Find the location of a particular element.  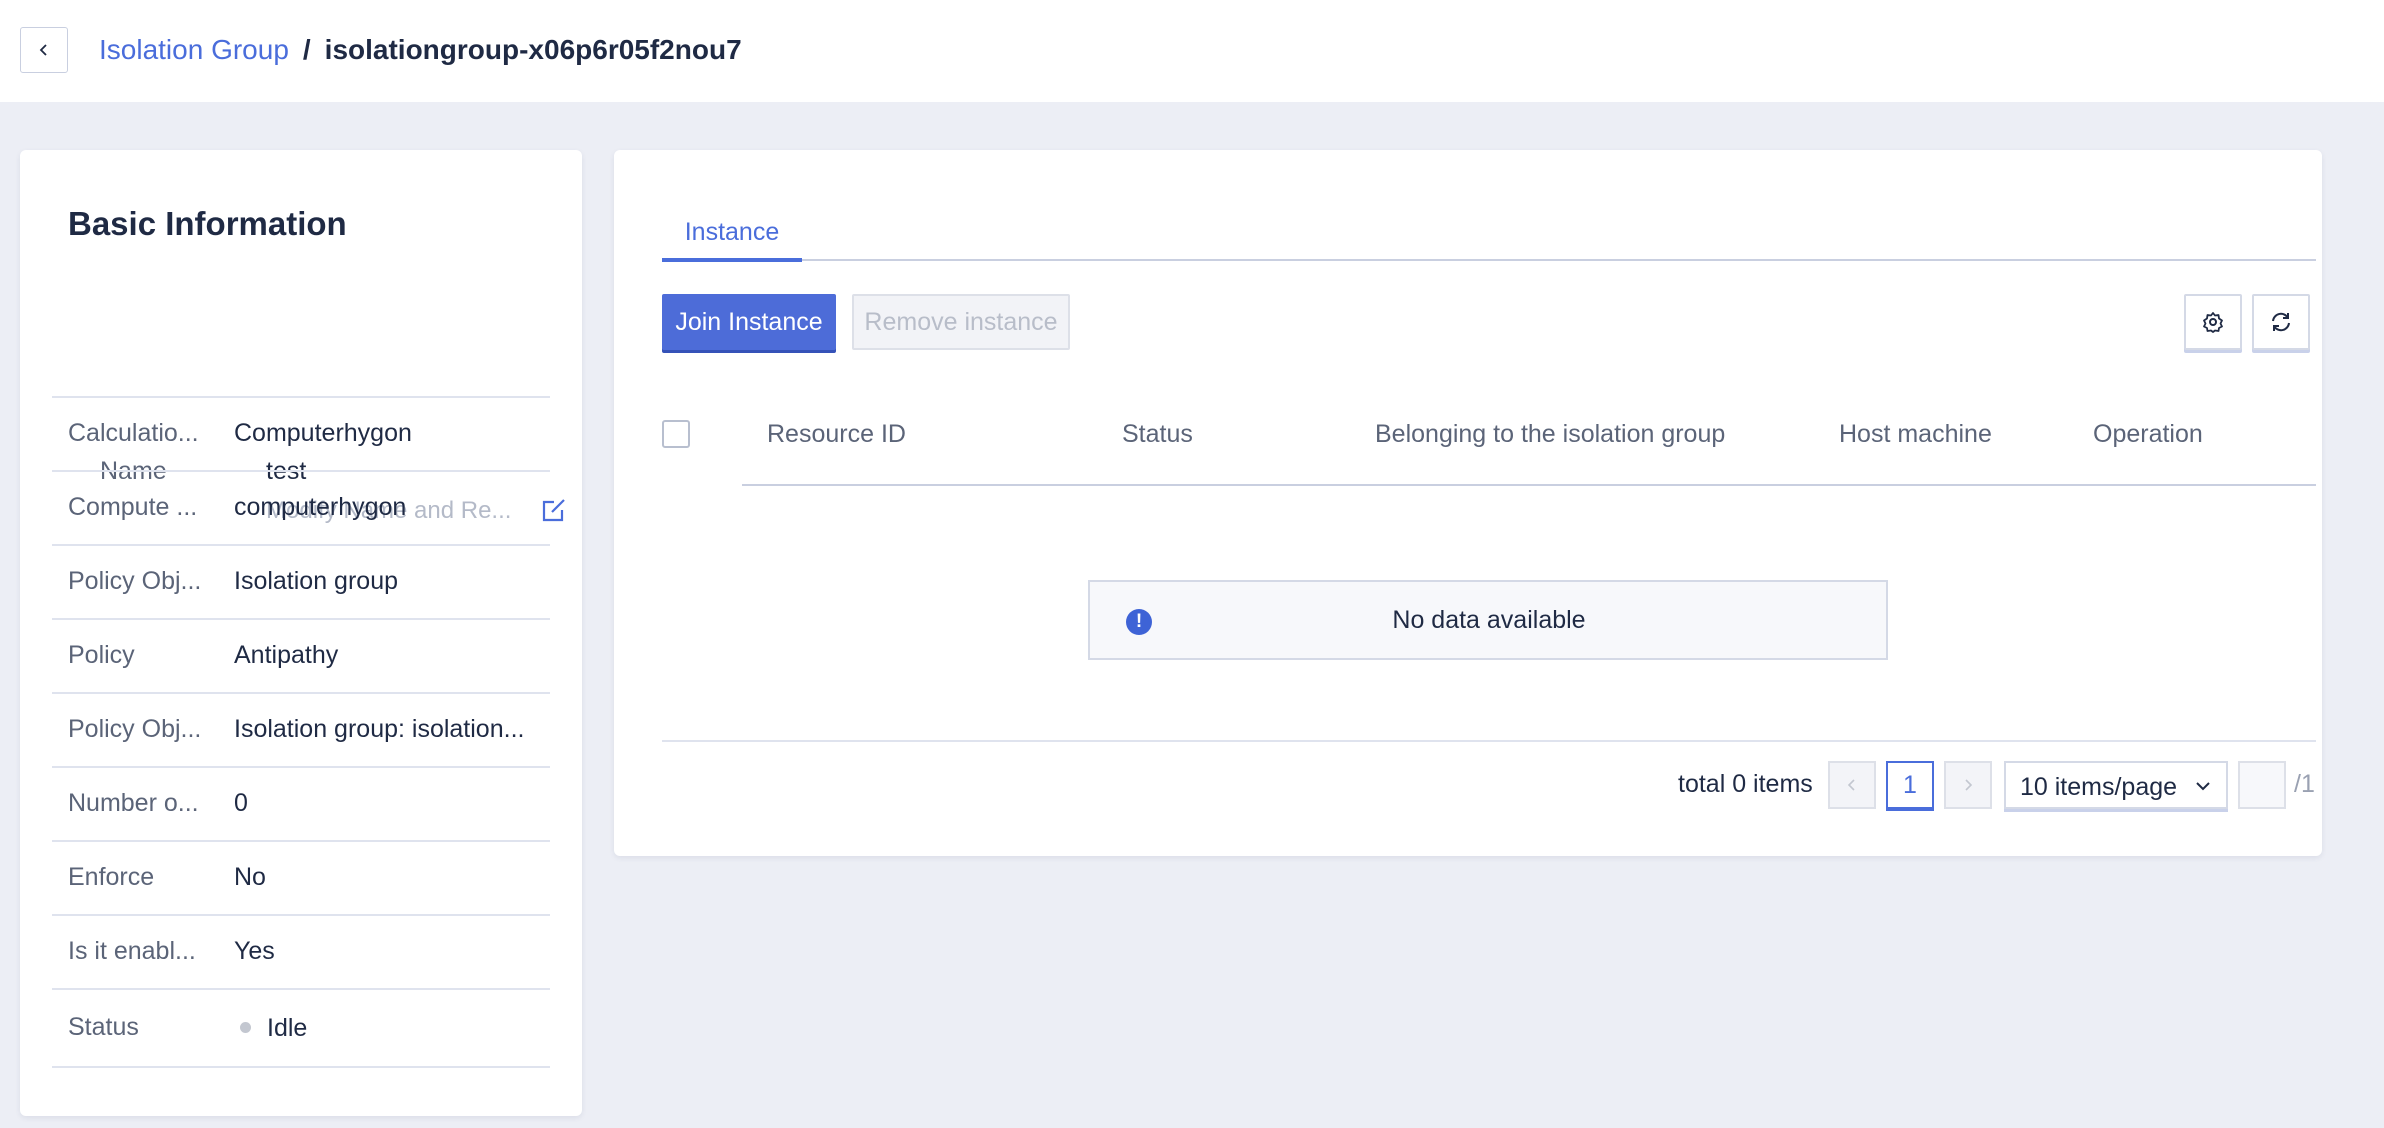

column-header-isolation-group: Belonging to the isolation group is located at coordinates (1550, 434).